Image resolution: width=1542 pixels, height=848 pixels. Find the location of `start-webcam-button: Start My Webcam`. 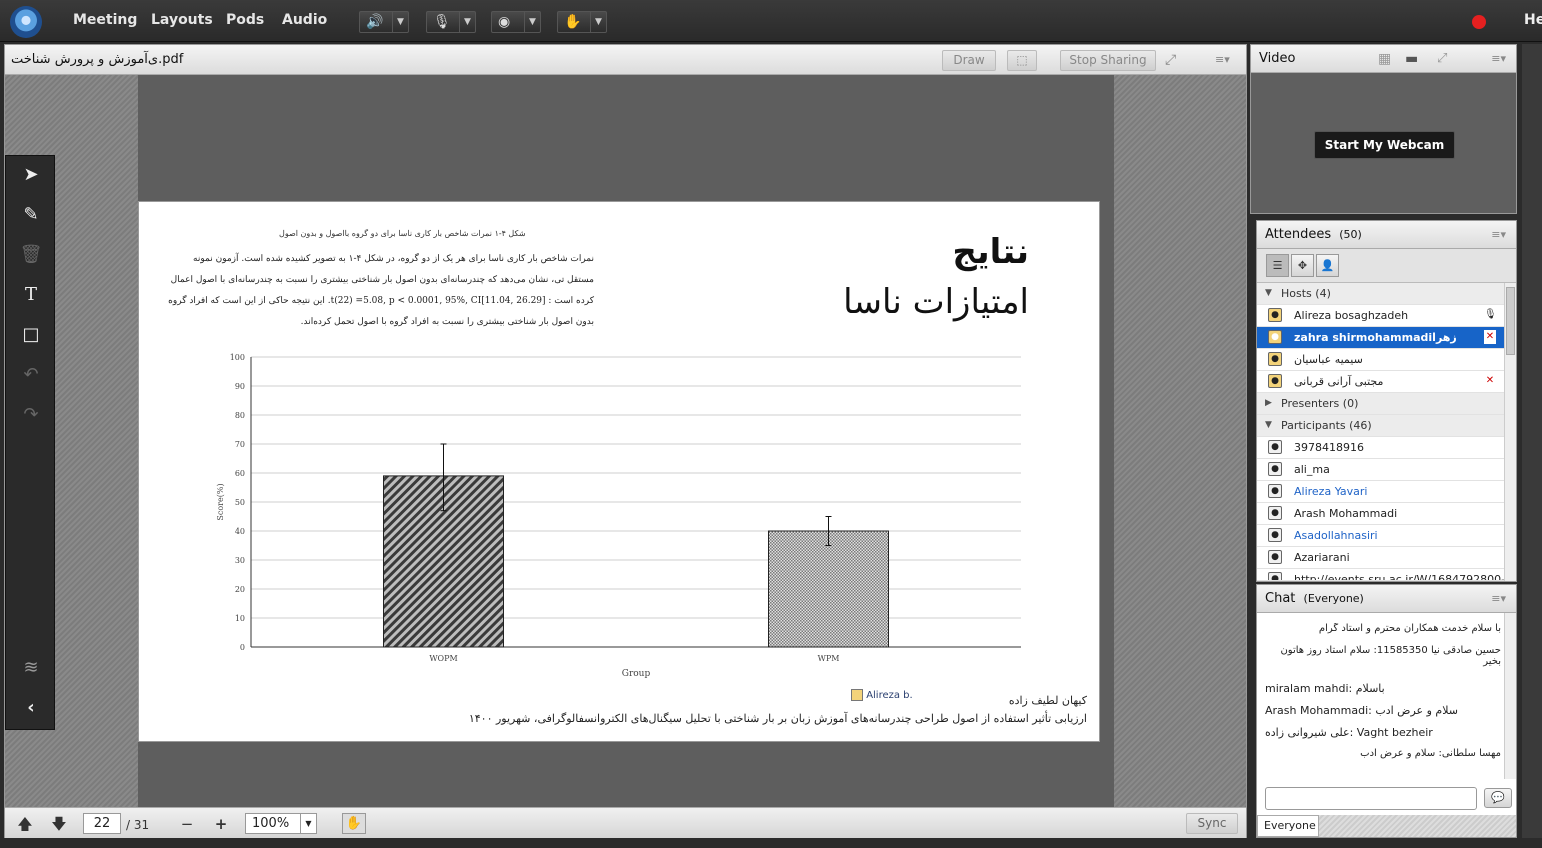

start-webcam-button: Start My Webcam is located at coordinates (1384, 145).